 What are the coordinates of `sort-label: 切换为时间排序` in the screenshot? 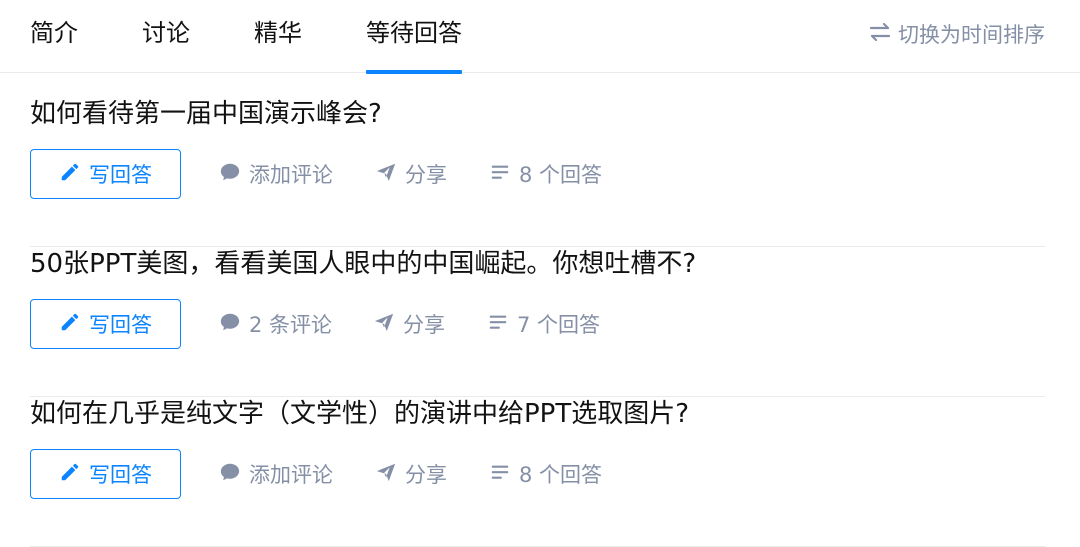 It's located at (971, 35).